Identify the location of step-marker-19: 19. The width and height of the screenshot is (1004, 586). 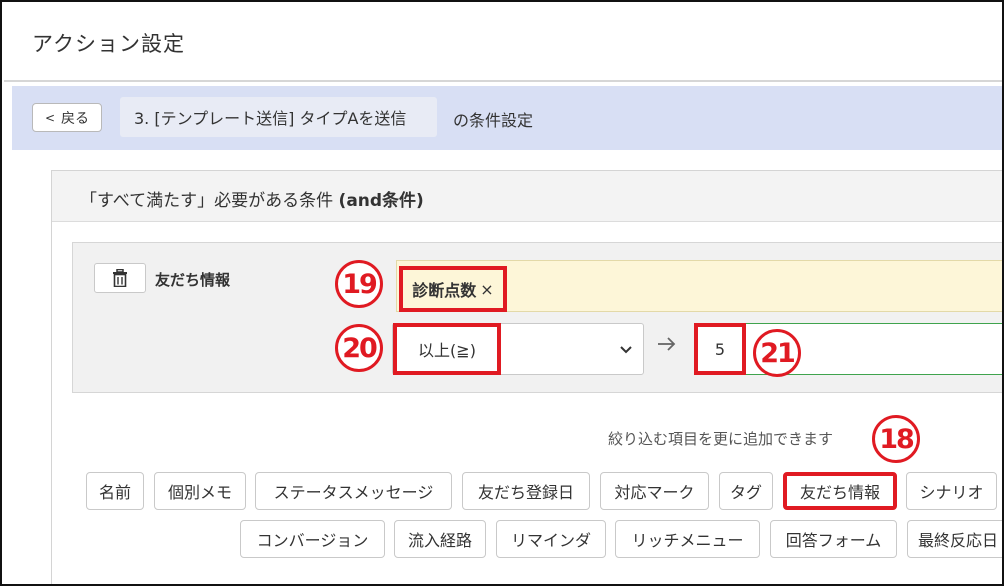
(359, 284).